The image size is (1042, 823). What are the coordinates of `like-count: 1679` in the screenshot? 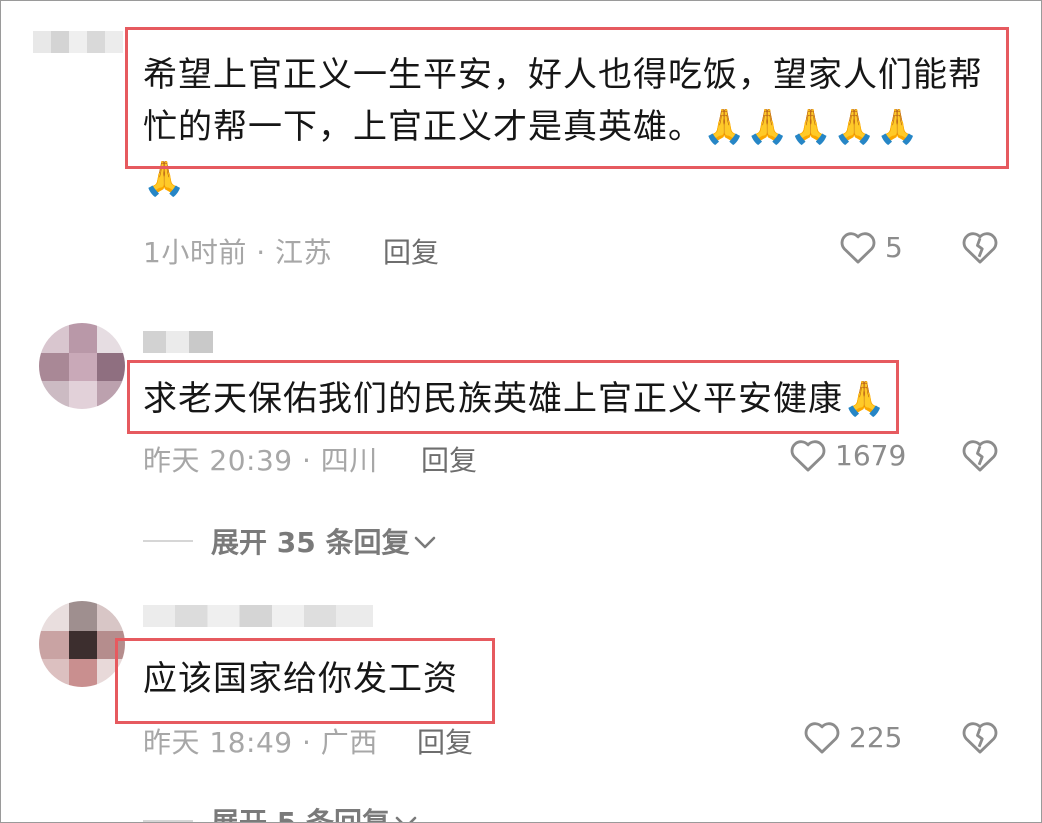 It's located at (871, 455).